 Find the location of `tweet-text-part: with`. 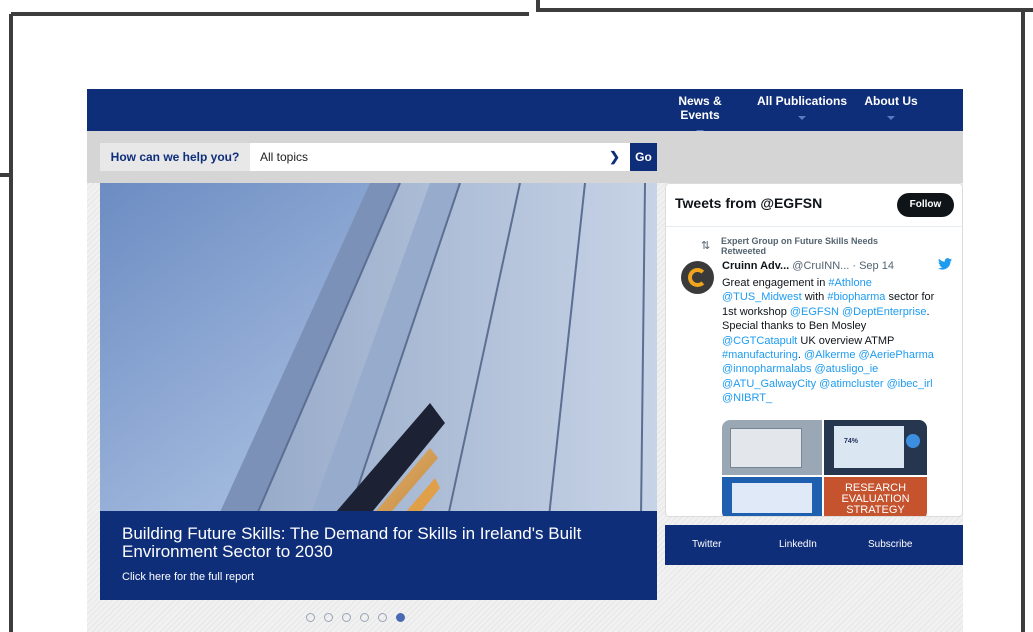

tweet-text-part: with is located at coordinates (814, 297).